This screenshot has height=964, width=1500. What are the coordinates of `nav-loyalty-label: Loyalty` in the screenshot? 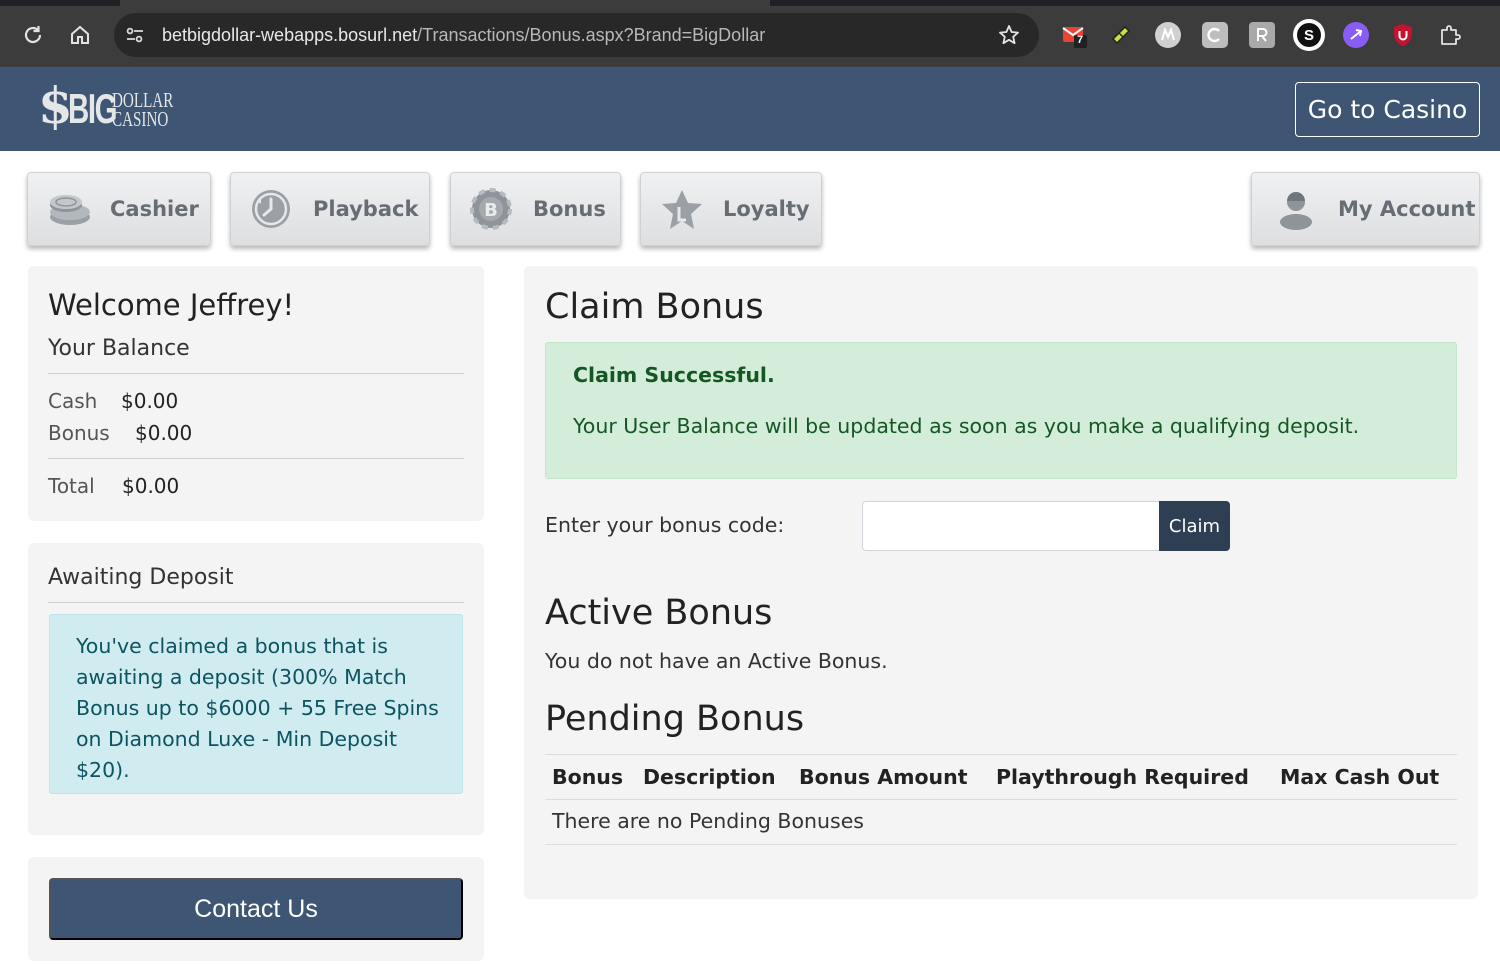 It's located at (766, 209).